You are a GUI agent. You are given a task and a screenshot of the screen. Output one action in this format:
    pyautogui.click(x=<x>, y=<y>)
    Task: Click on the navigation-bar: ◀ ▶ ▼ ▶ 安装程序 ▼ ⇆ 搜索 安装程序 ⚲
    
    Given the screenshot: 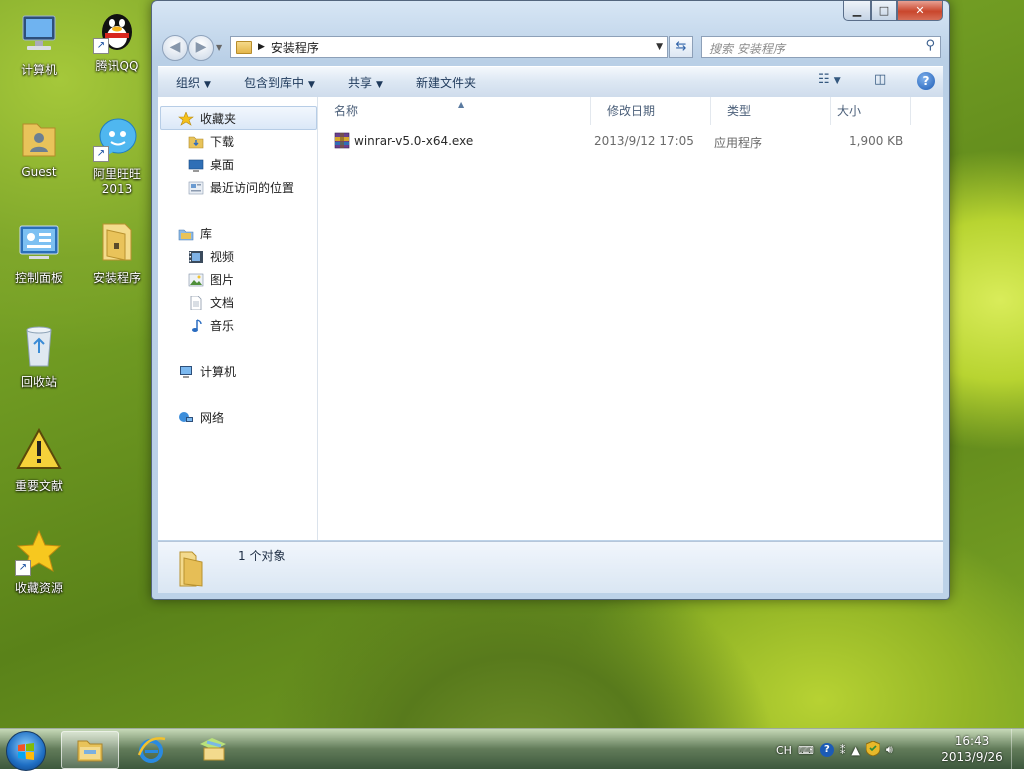 What is the action you would take?
    pyautogui.click(x=550, y=47)
    